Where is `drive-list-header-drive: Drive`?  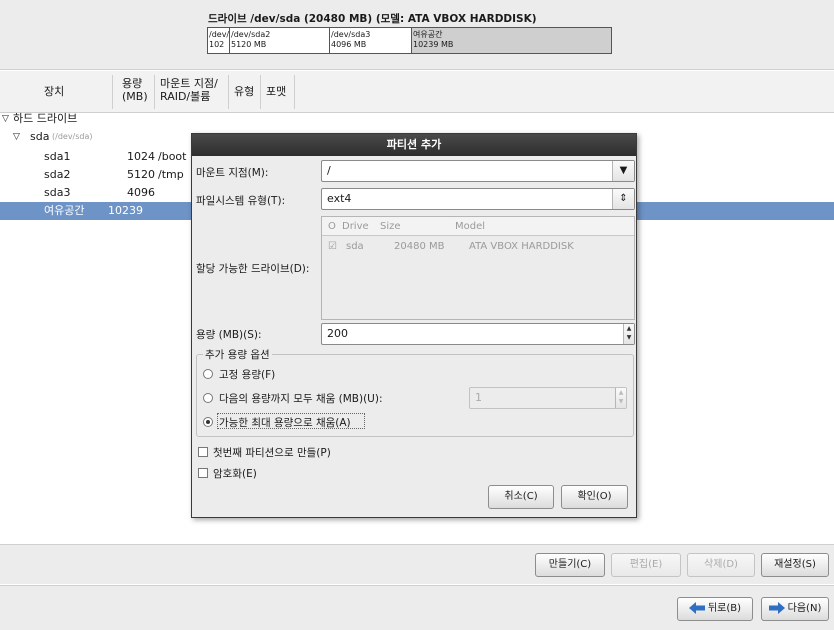 drive-list-header-drive: Drive is located at coordinates (355, 226).